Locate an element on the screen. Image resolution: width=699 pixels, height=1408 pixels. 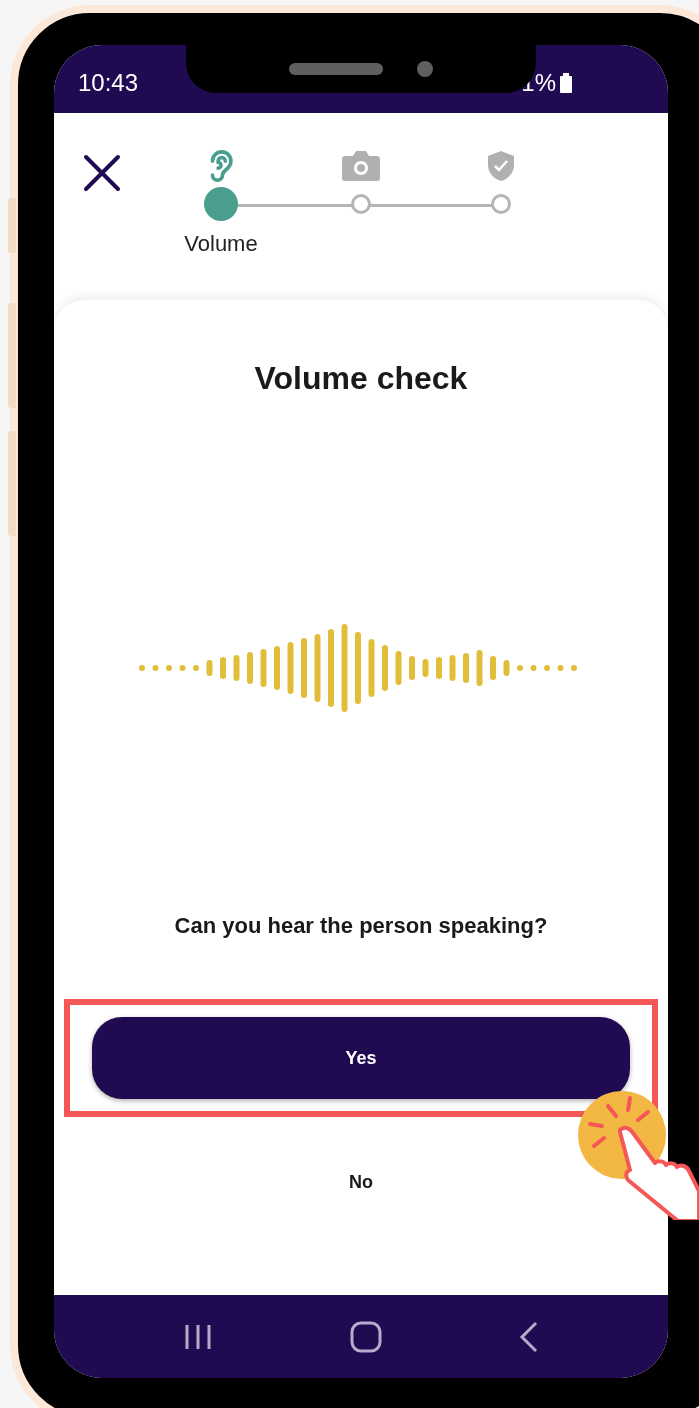
card-title: Volume check is located at coordinates (361, 378).